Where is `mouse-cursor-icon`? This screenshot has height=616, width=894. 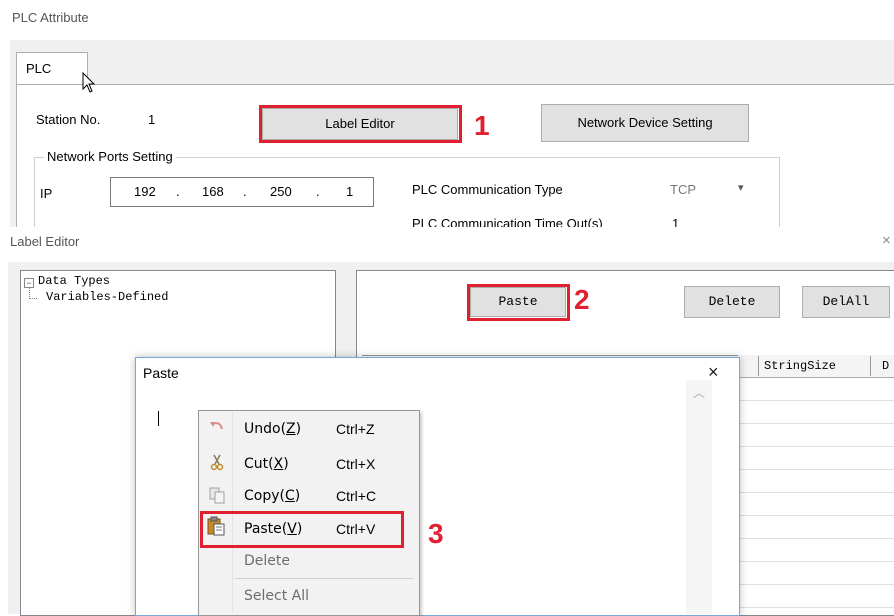 mouse-cursor-icon is located at coordinates (89, 82).